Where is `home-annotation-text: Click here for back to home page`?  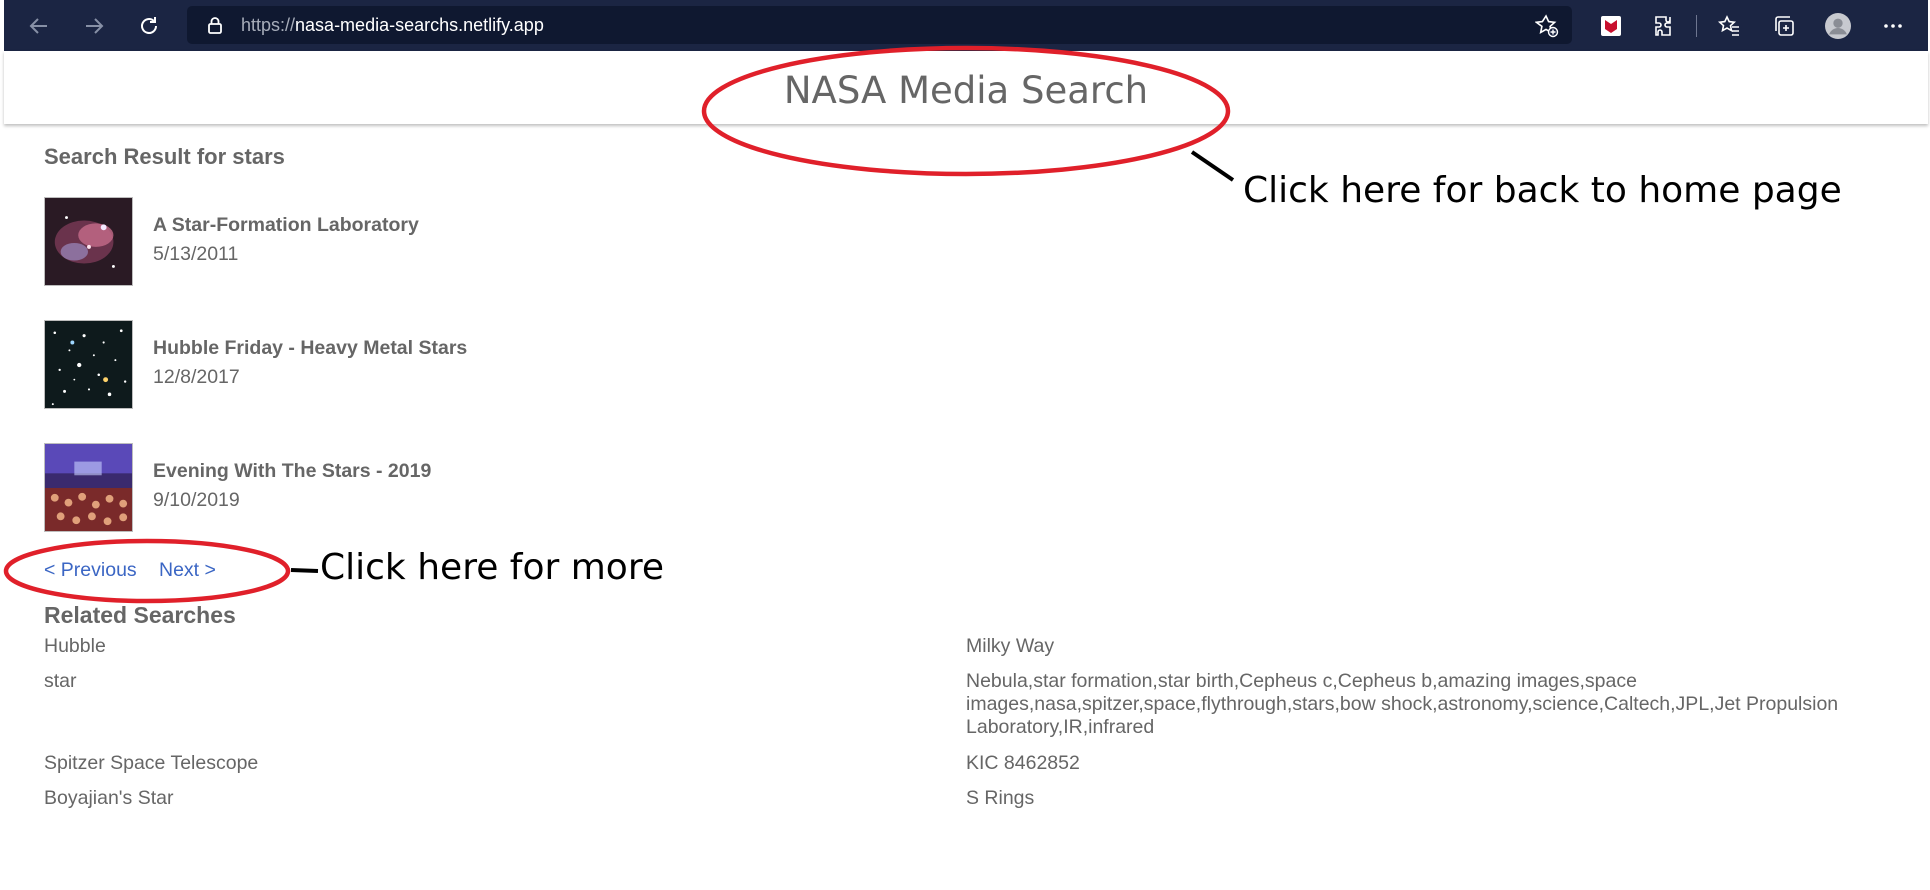 home-annotation-text: Click here for back to home page is located at coordinates (1542, 190).